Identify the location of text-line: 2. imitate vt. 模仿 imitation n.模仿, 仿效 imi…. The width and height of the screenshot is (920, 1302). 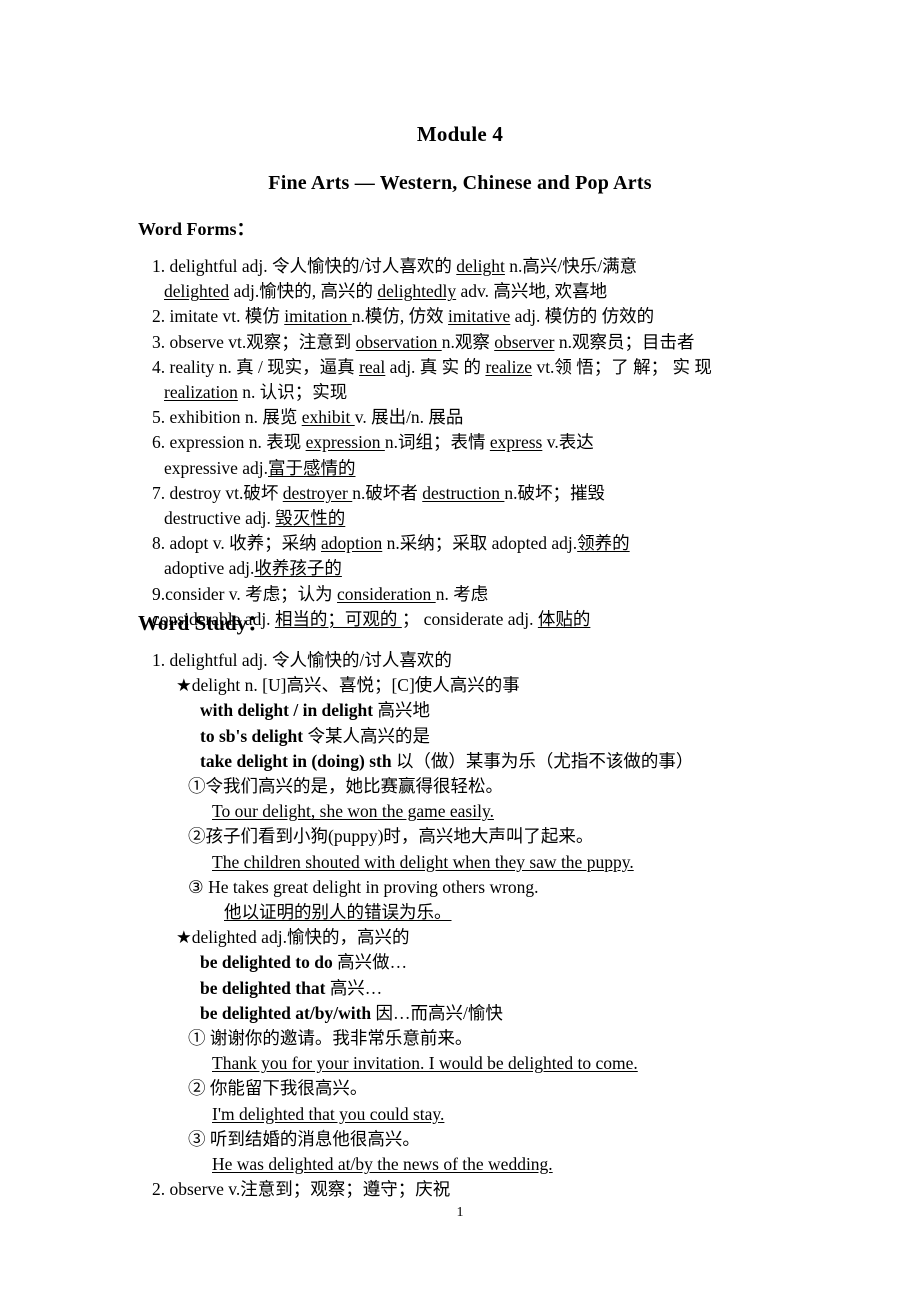
(488, 316).